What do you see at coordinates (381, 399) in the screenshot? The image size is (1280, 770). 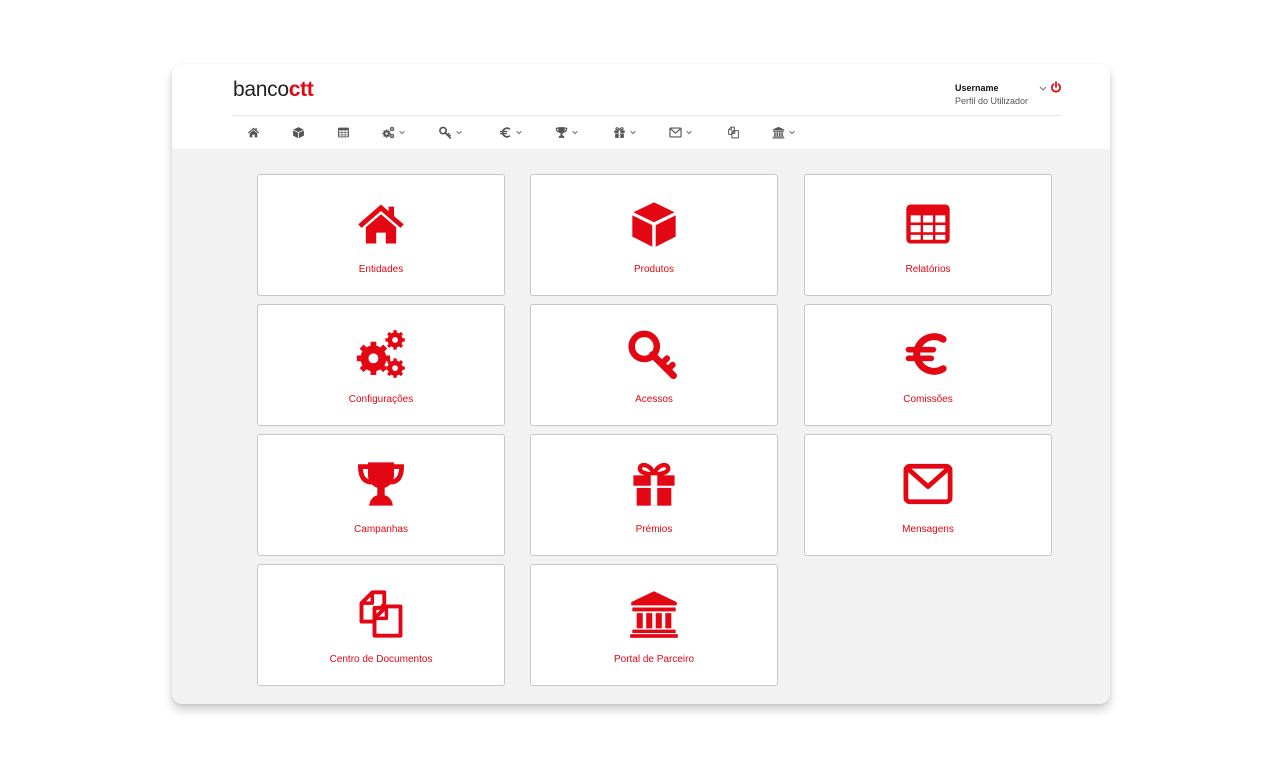 I see `tile-label: Configurações` at bounding box center [381, 399].